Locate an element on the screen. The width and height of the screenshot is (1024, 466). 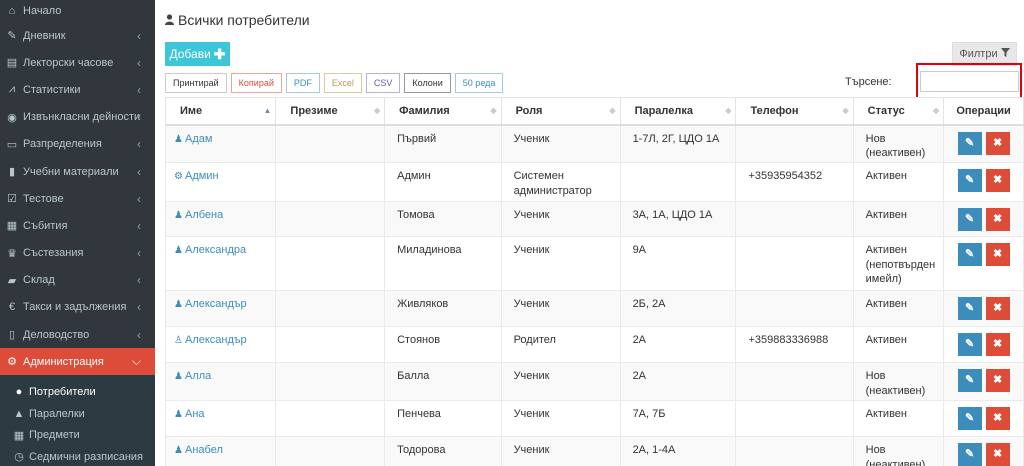
column-header-name: Име ▲ is located at coordinates (220, 111).